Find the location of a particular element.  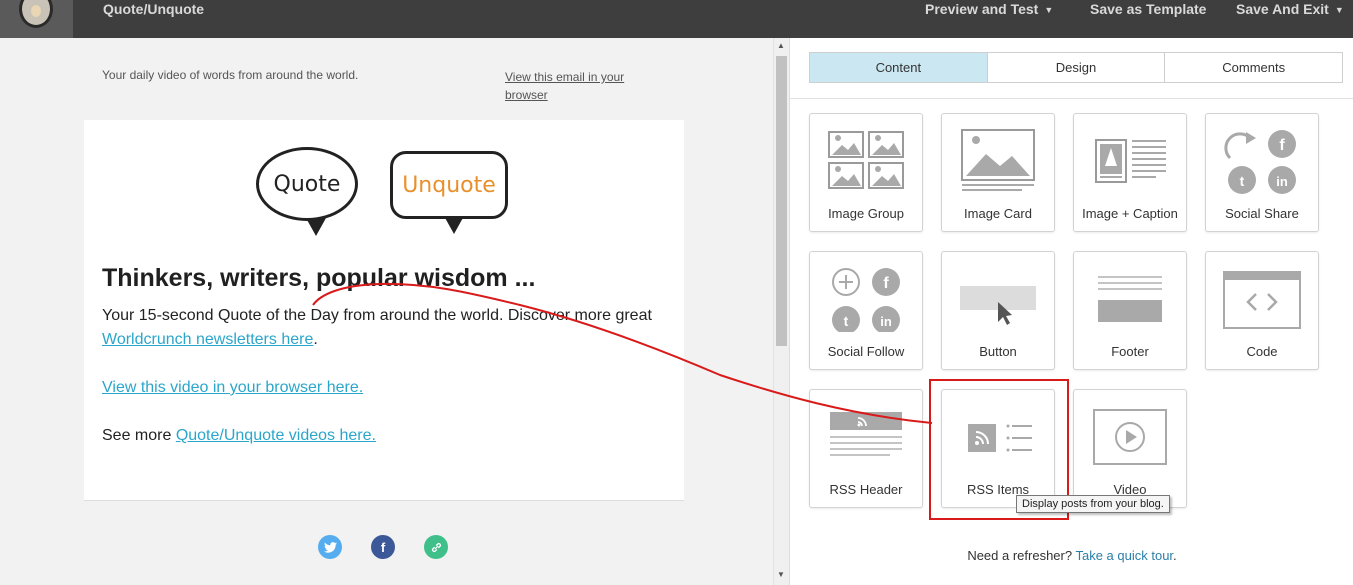

tab-comments: Comments is located at coordinates (1254, 67).